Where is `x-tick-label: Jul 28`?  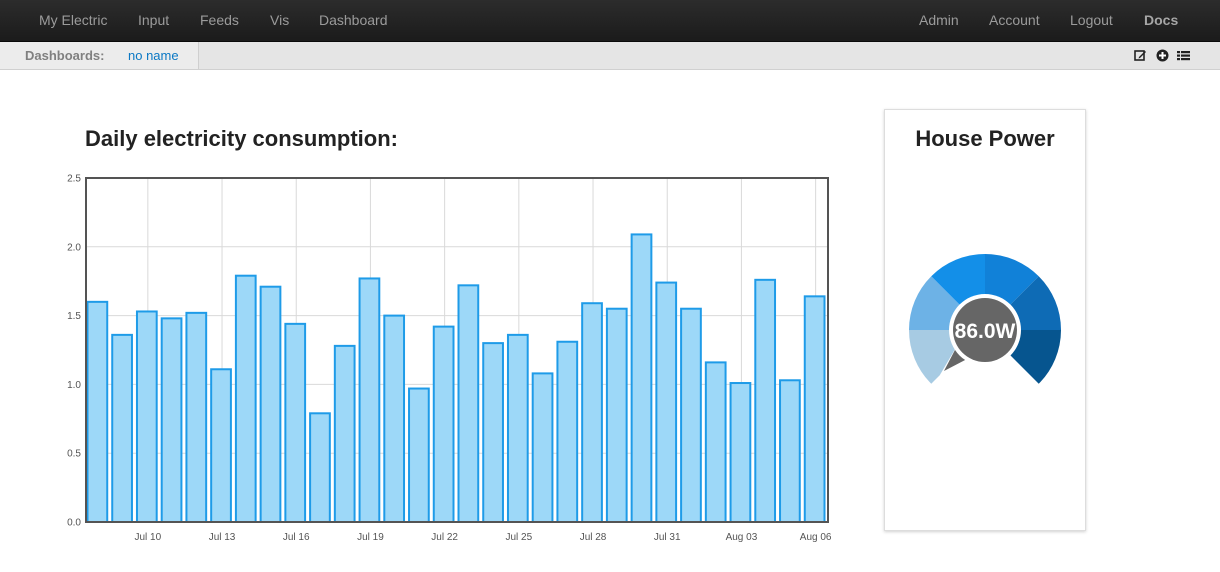
x-tick-label: Jul 28 is located at coordinates (593, 537).